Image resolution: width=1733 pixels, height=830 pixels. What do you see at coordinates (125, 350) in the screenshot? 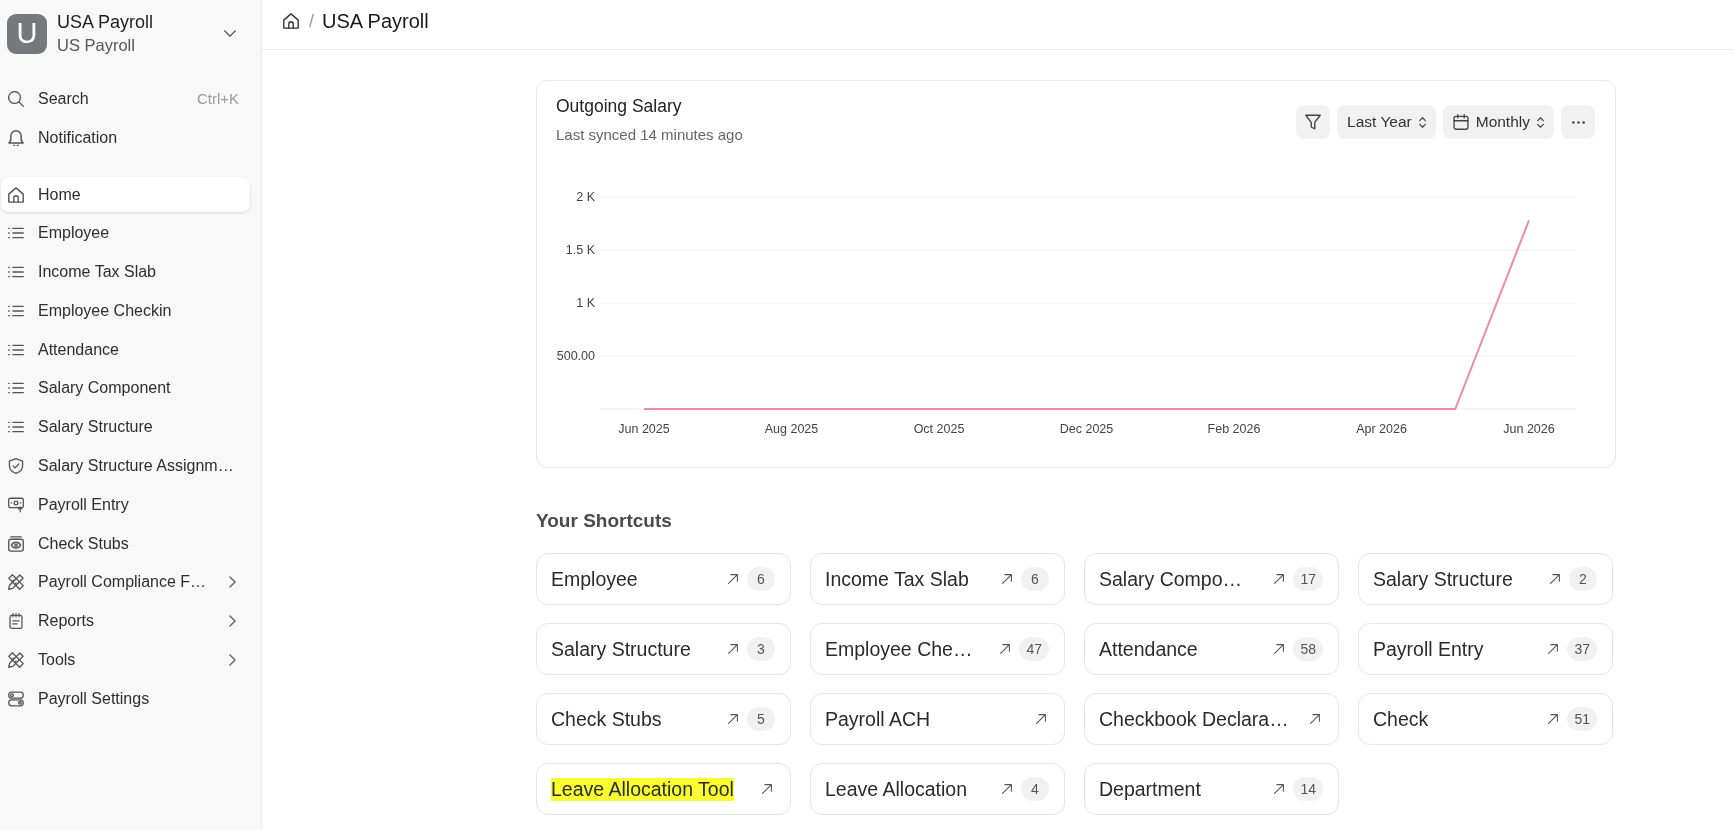
I see `sidebar-item: Attendance` at bounding box center [125, 350].